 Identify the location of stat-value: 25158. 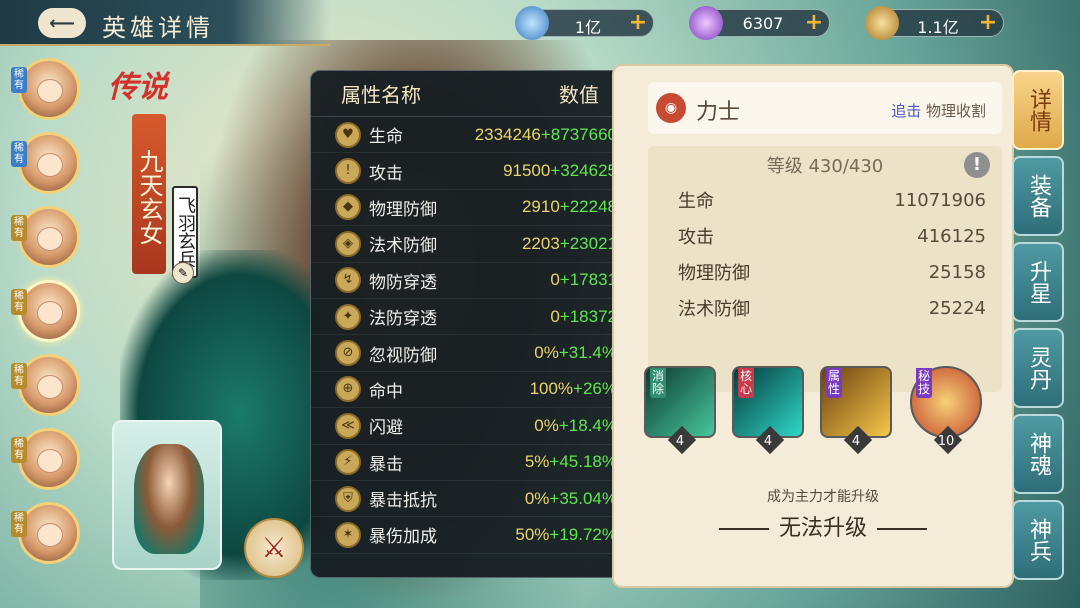
(957, 272).